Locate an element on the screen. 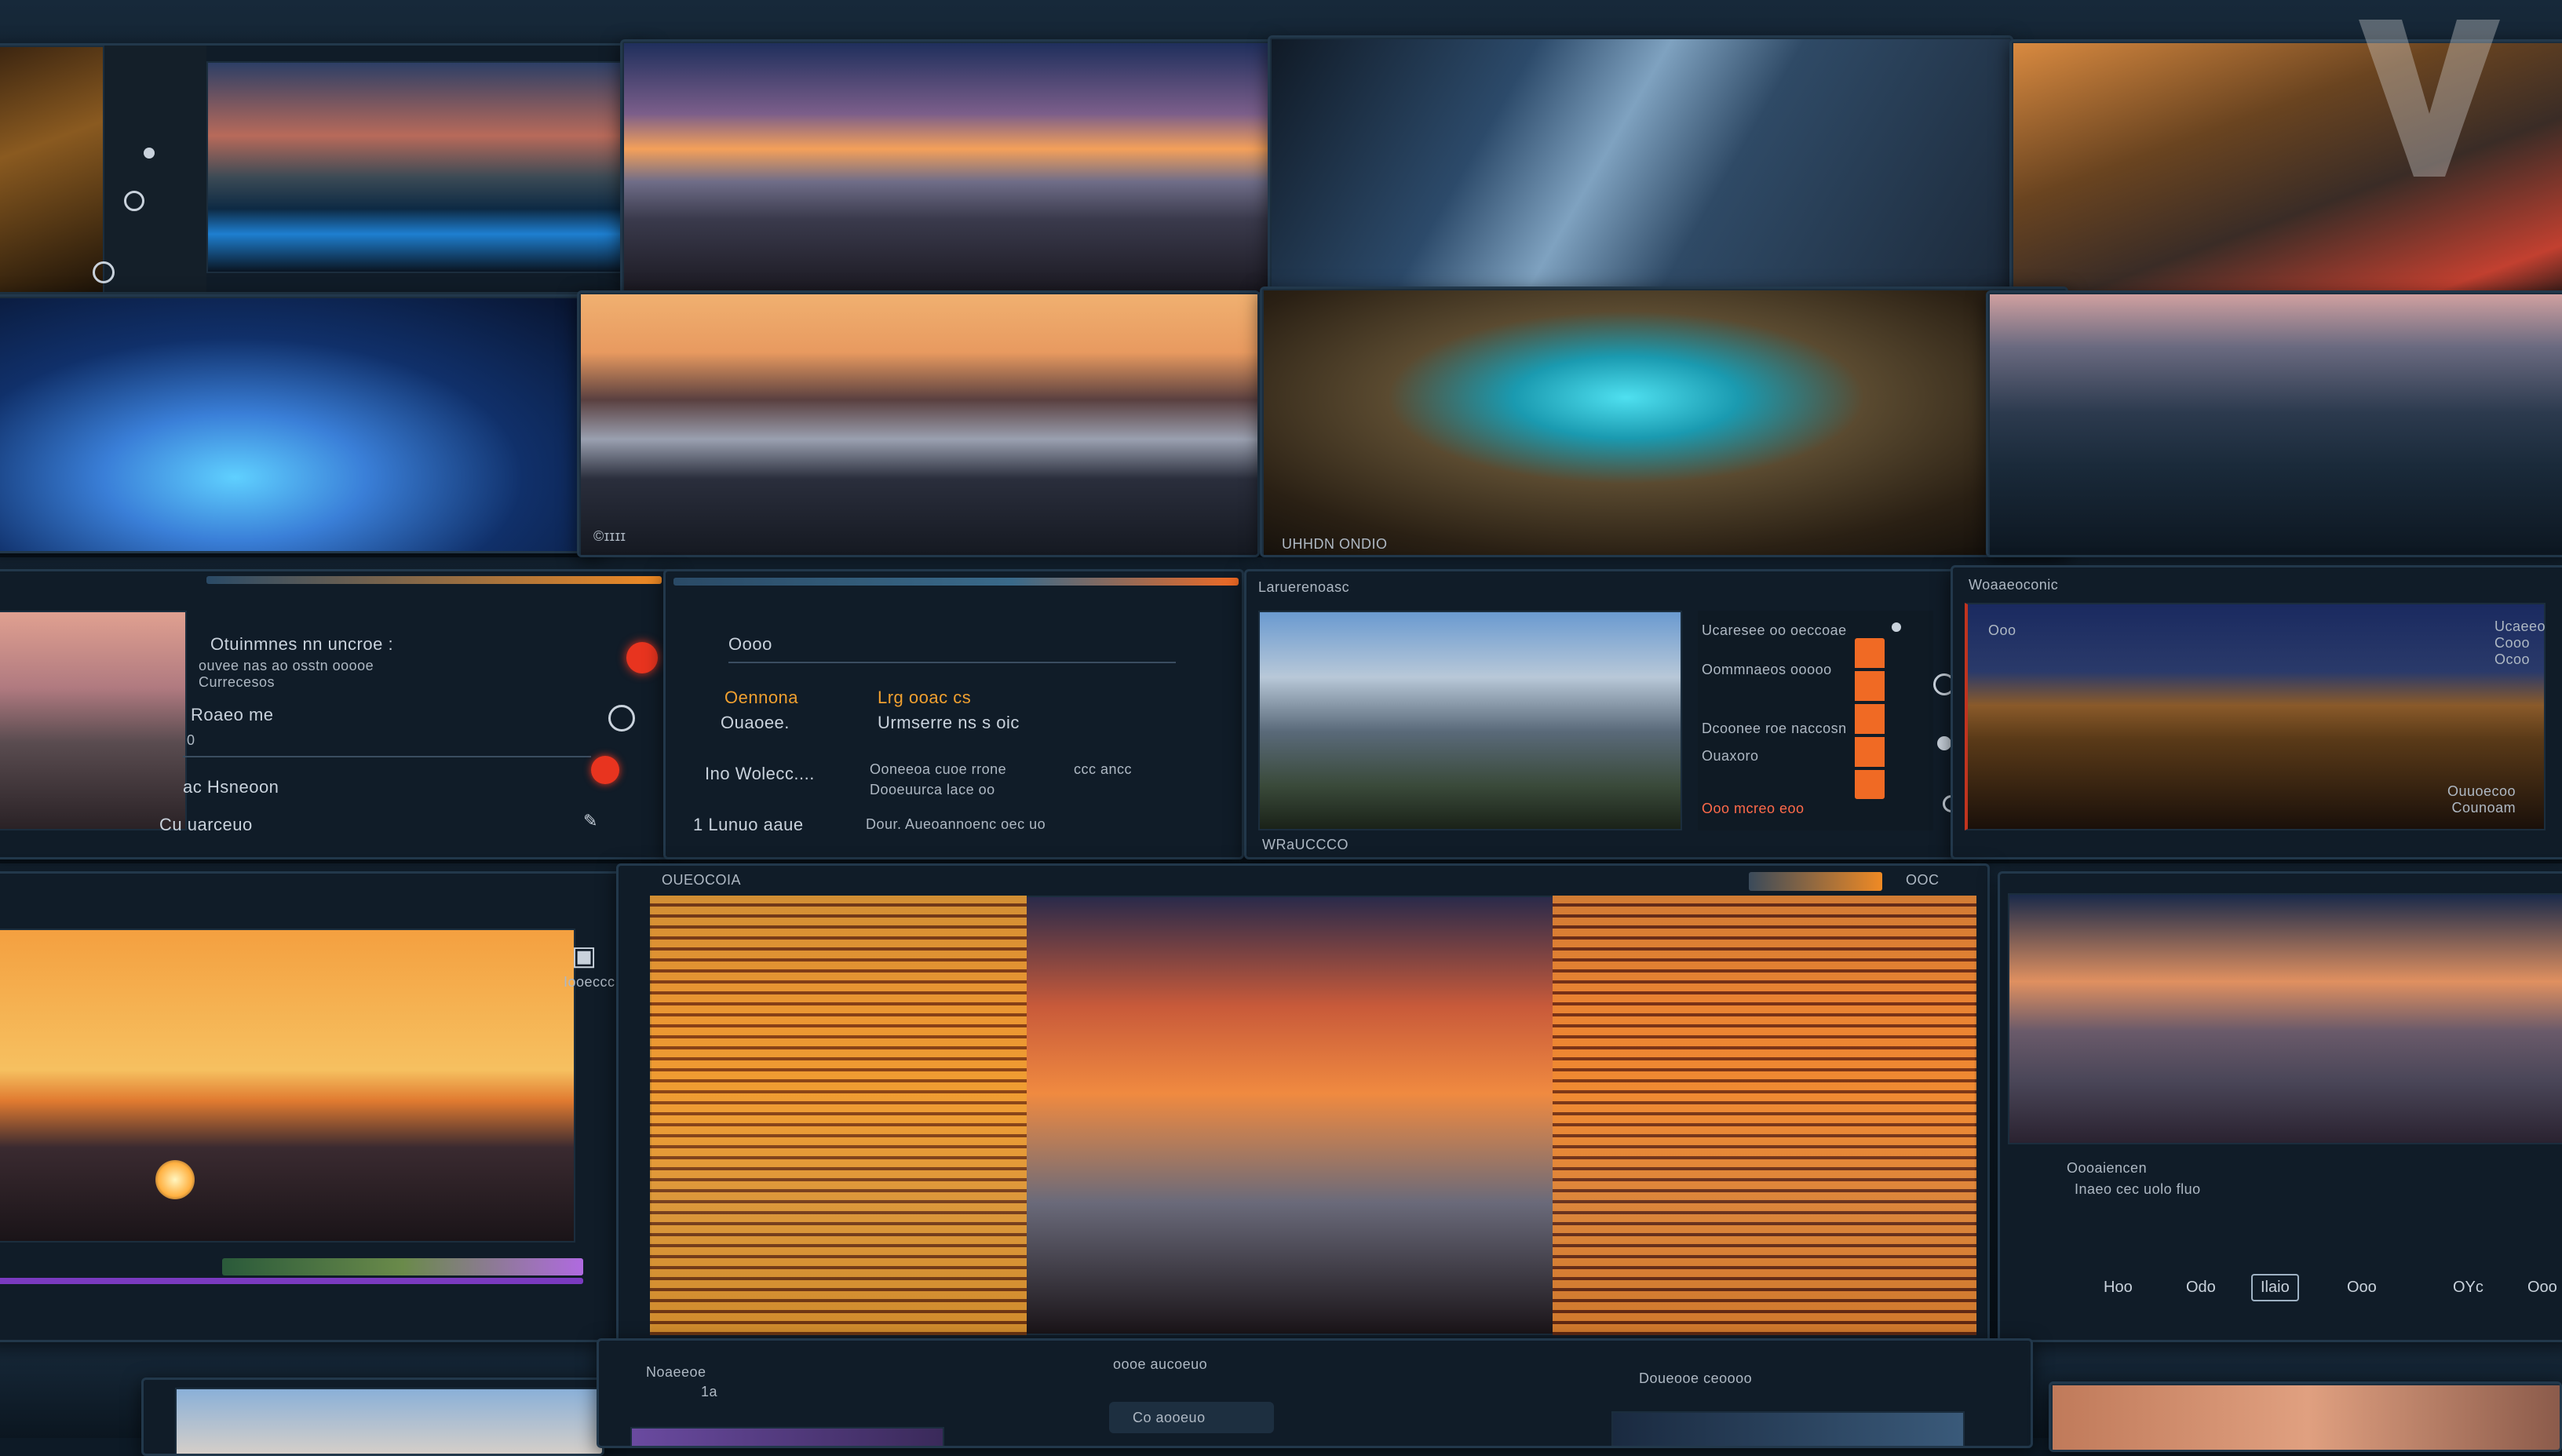 This screenshot has width=2562, height=1456. panel3-list-item: Ooo mcreo eoo is located at coordinates (1753, 809).